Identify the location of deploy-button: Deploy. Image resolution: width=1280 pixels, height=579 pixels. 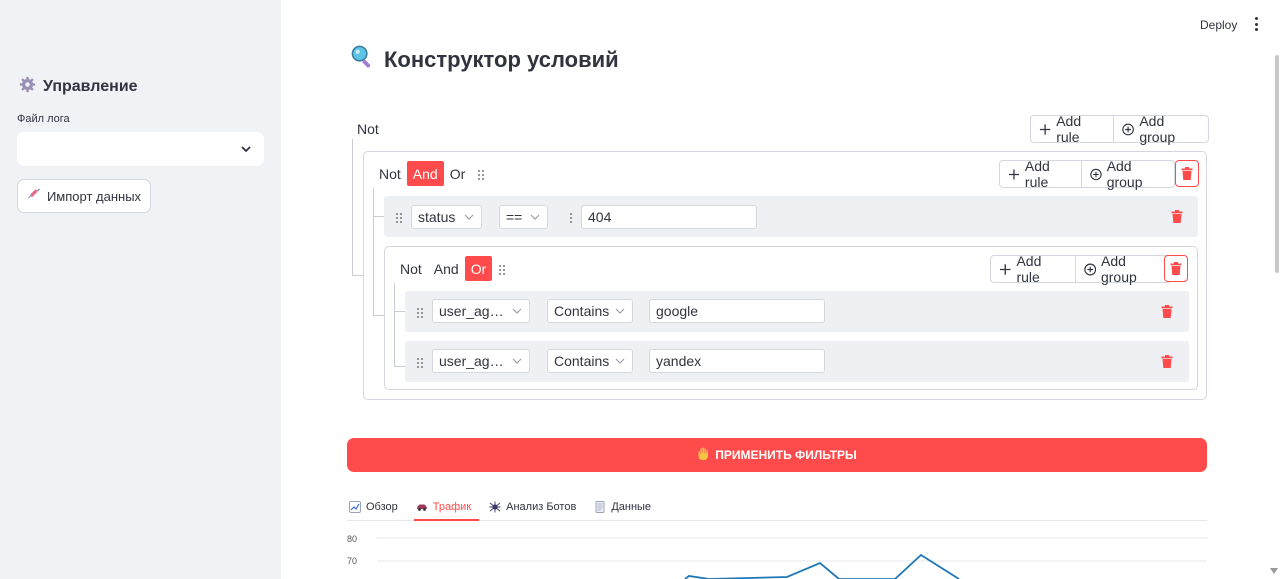
(1218, 25).